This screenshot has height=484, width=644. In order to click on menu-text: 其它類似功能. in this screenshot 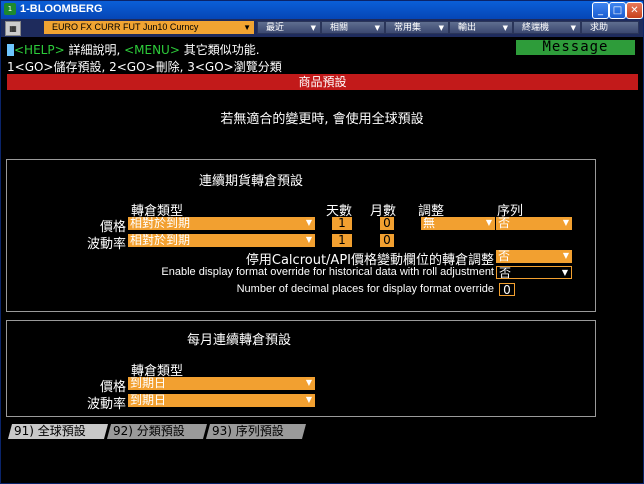, I will do `click(219, 50)`.